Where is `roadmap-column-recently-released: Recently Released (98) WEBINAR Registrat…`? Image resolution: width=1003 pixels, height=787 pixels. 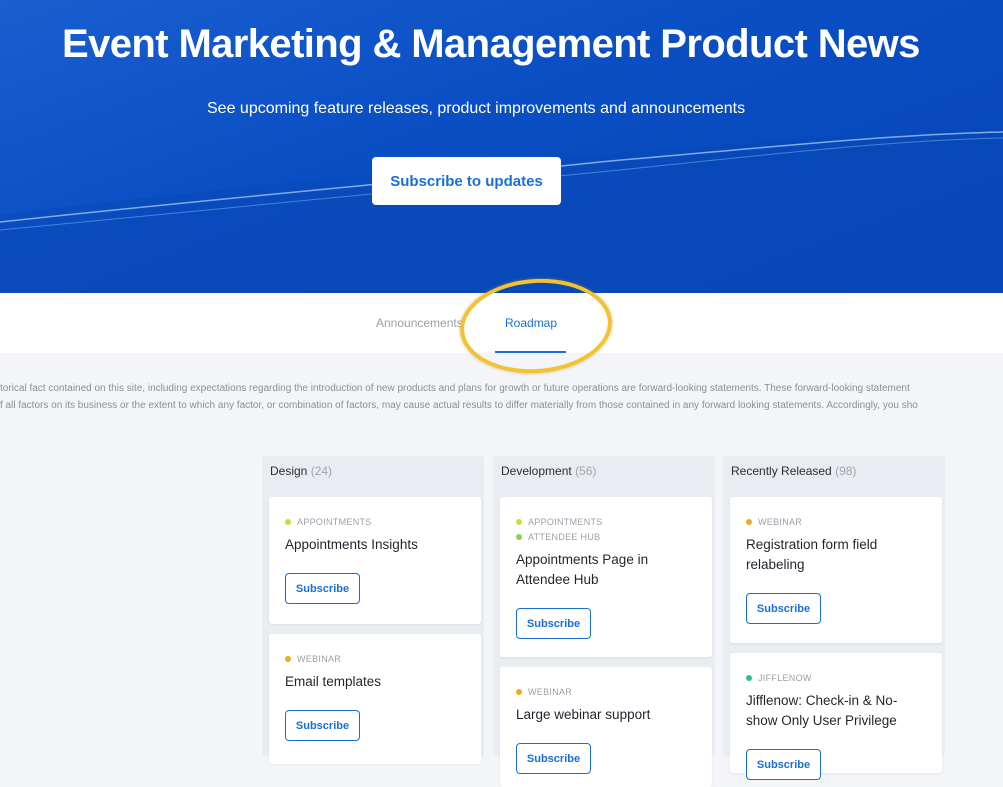
roadmap-column-recently-released: Recently Released (98) WEBINAR Registrat… is located at coordinates (834, 618).